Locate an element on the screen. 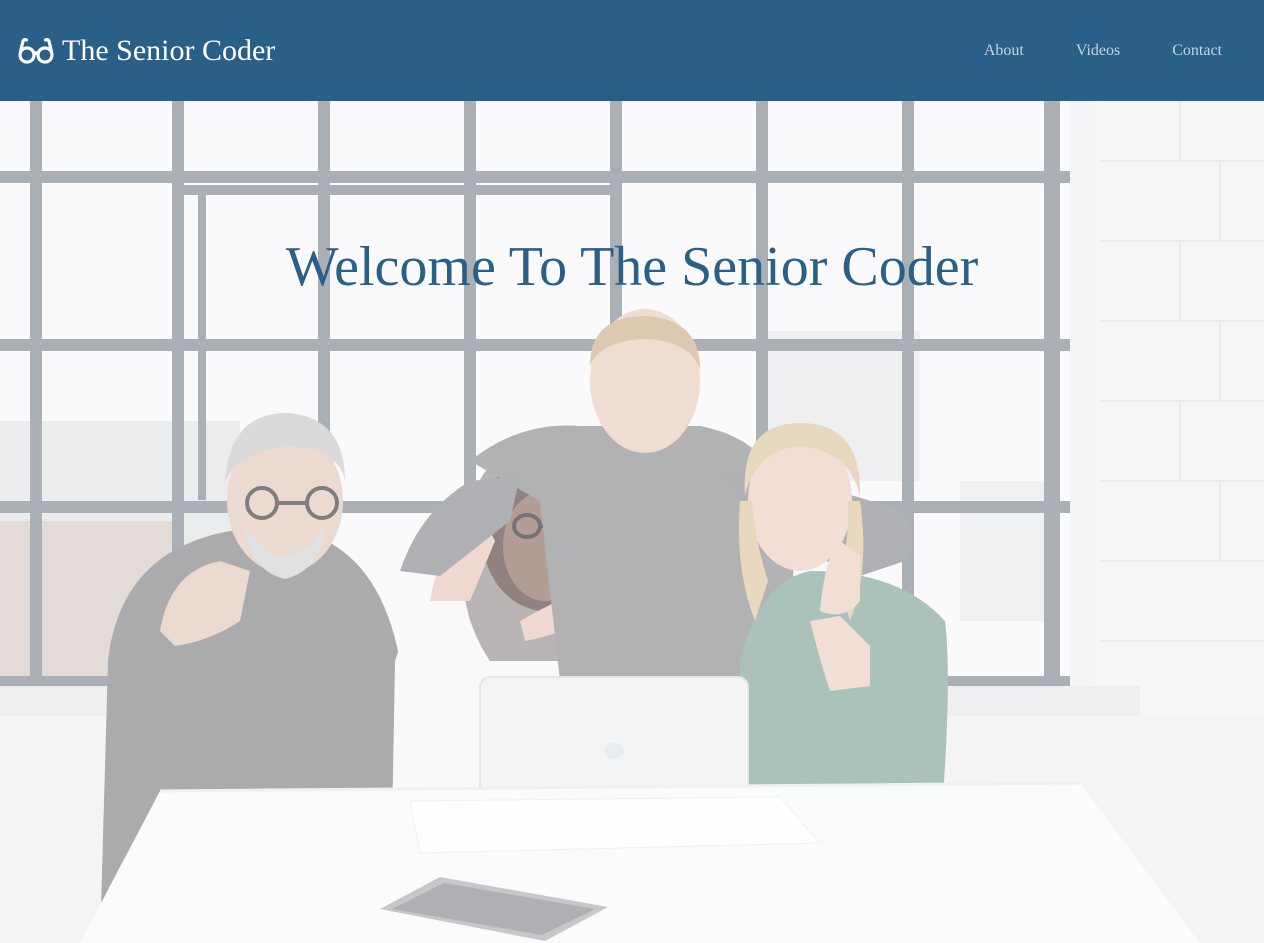 The width and height of the screenshot is (1264, 943). site-header: The Senior Coder About Videos Contact is located at coordinates (632, 50).